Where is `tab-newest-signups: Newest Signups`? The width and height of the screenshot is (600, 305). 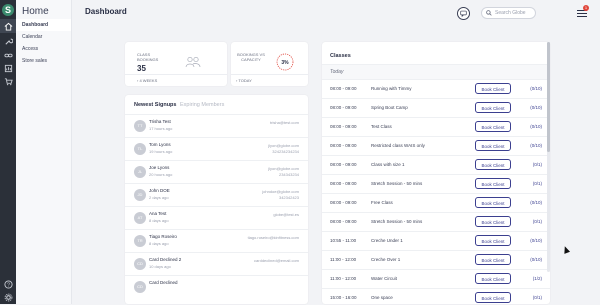 tab-newest-signups: Newest Signups is located at coordinates (155, 105).